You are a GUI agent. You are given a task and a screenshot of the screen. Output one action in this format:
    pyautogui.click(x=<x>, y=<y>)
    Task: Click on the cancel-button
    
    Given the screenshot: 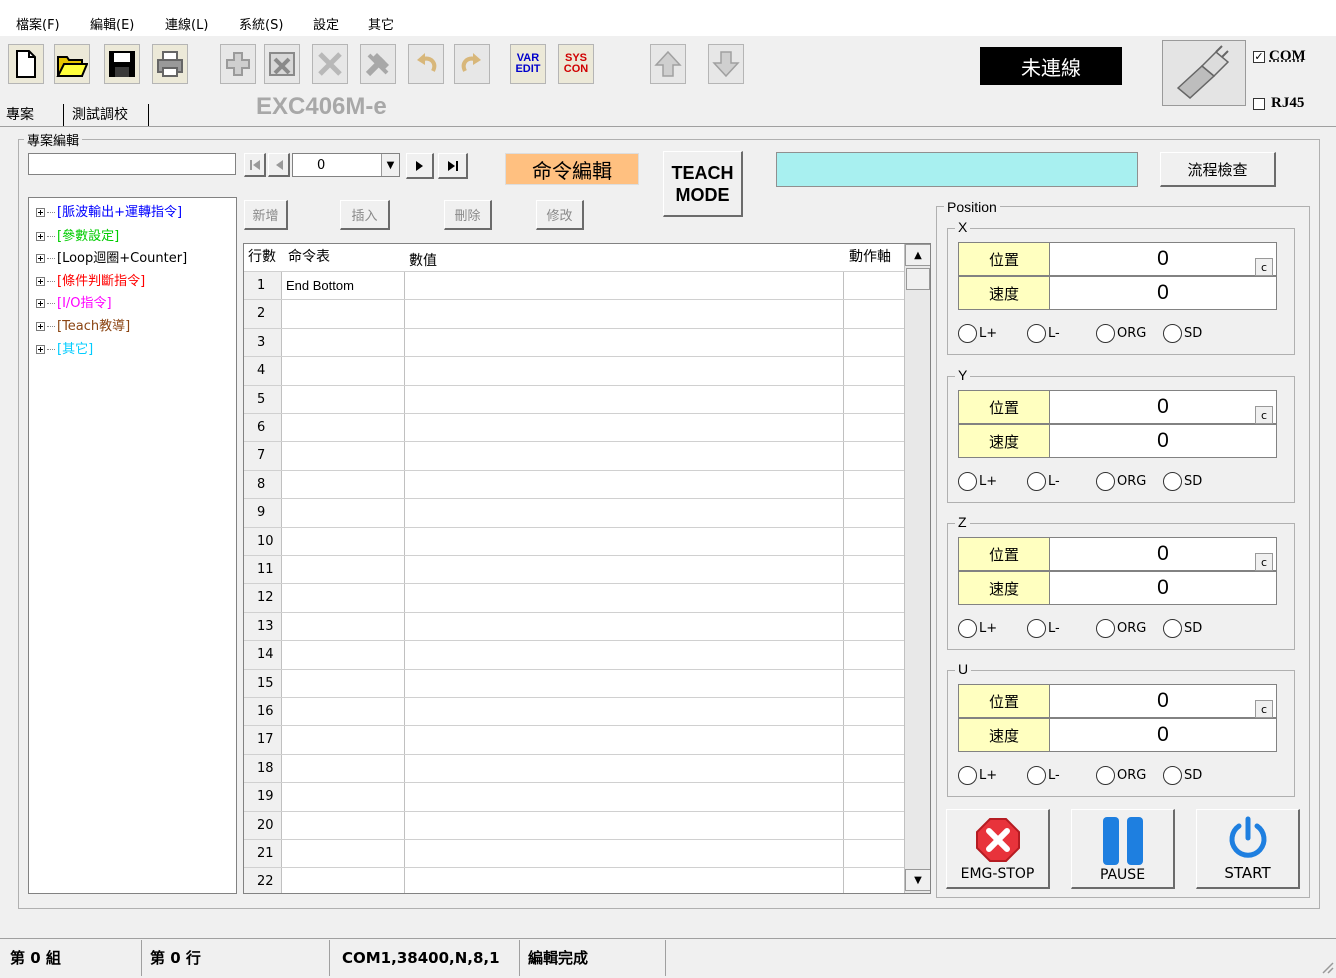 What is the action you would take?
    pyautogui.click(x=330, y=64)
    